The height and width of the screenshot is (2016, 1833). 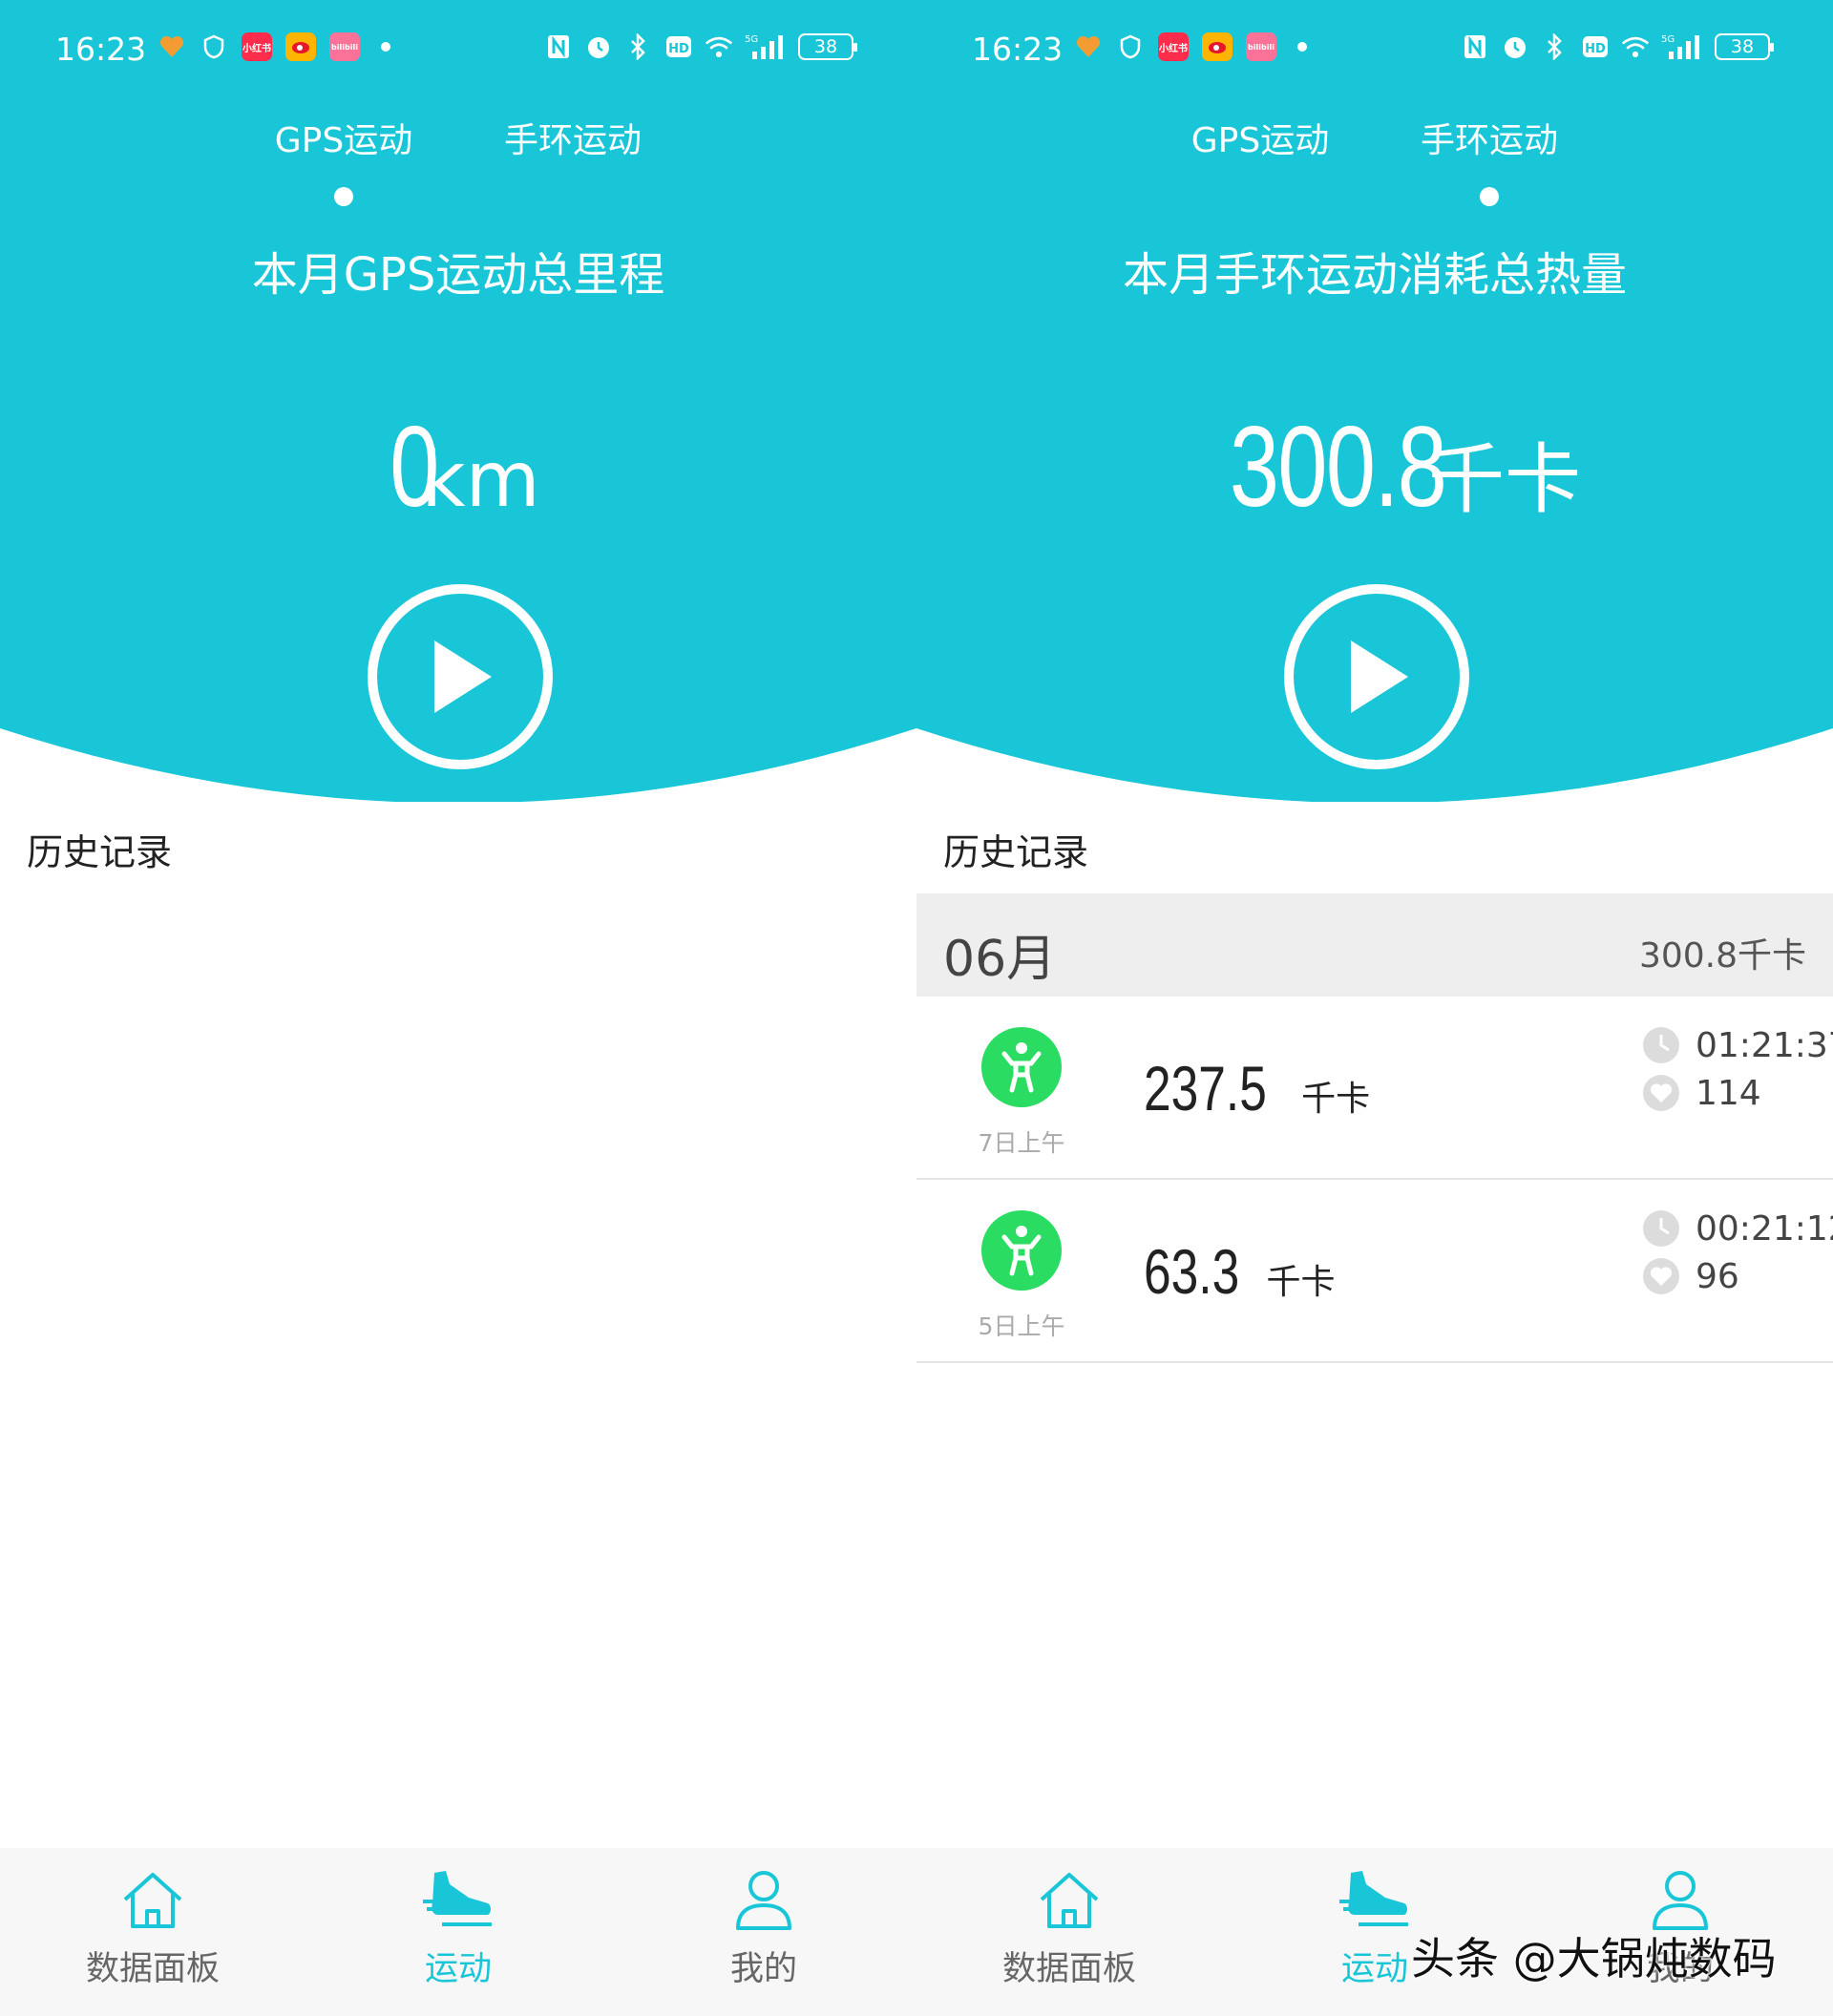 What do you see at coordinates (1718, 1276) in the screenshot?
I see `record-heart-rate: 96` at bounding box center [1718, 1276].